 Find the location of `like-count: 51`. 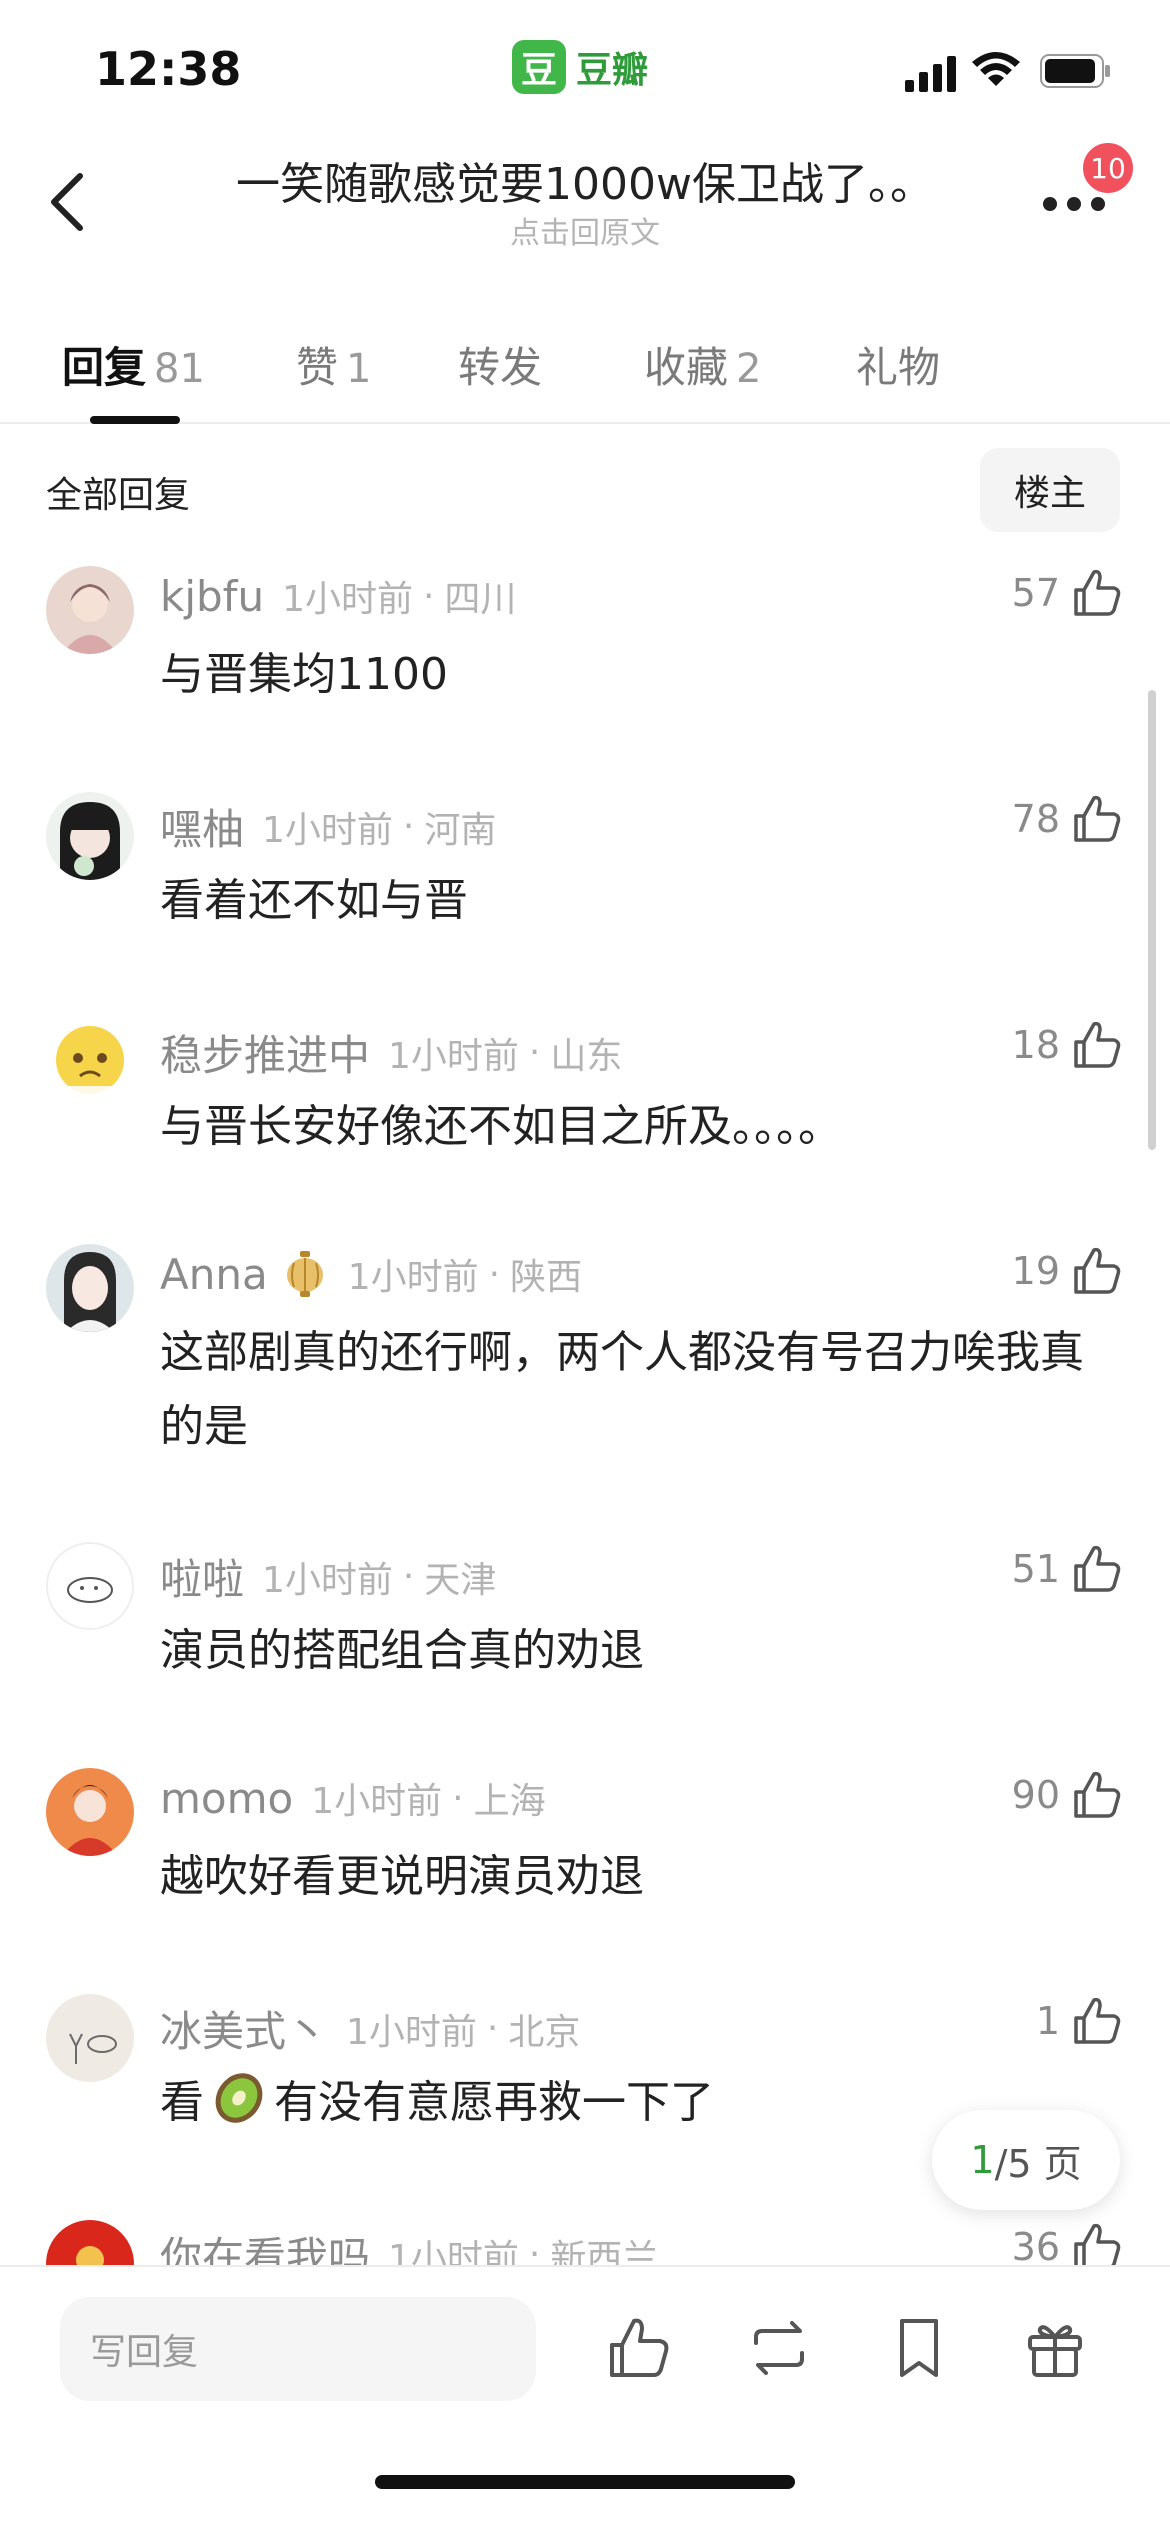

like-count: 51 is located at coordinates (1035, 1569).